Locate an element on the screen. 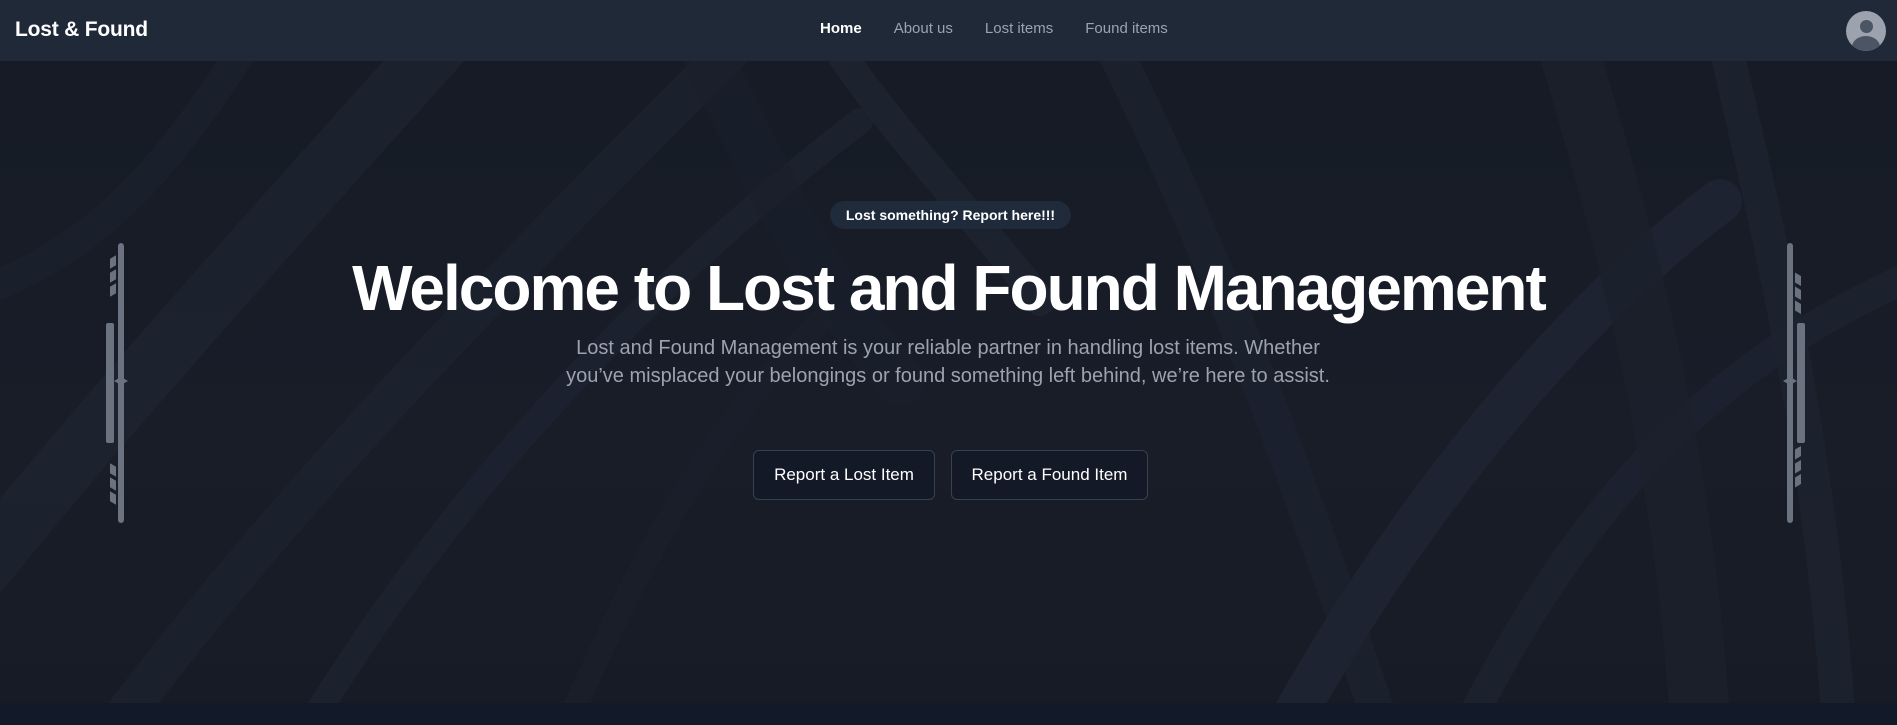  user-avatar-icon is located at coordinates (1866, 31).